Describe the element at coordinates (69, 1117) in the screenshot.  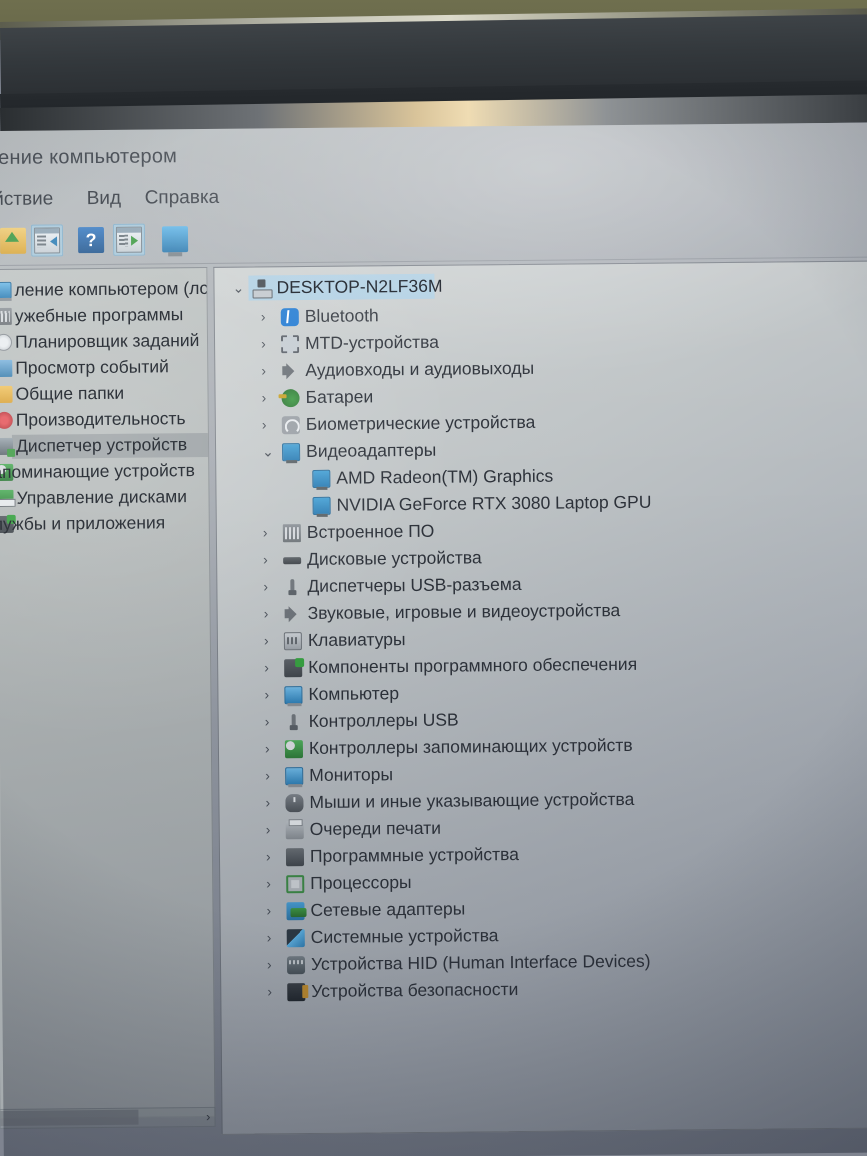
I see `scrollbar-thumb` at that location.